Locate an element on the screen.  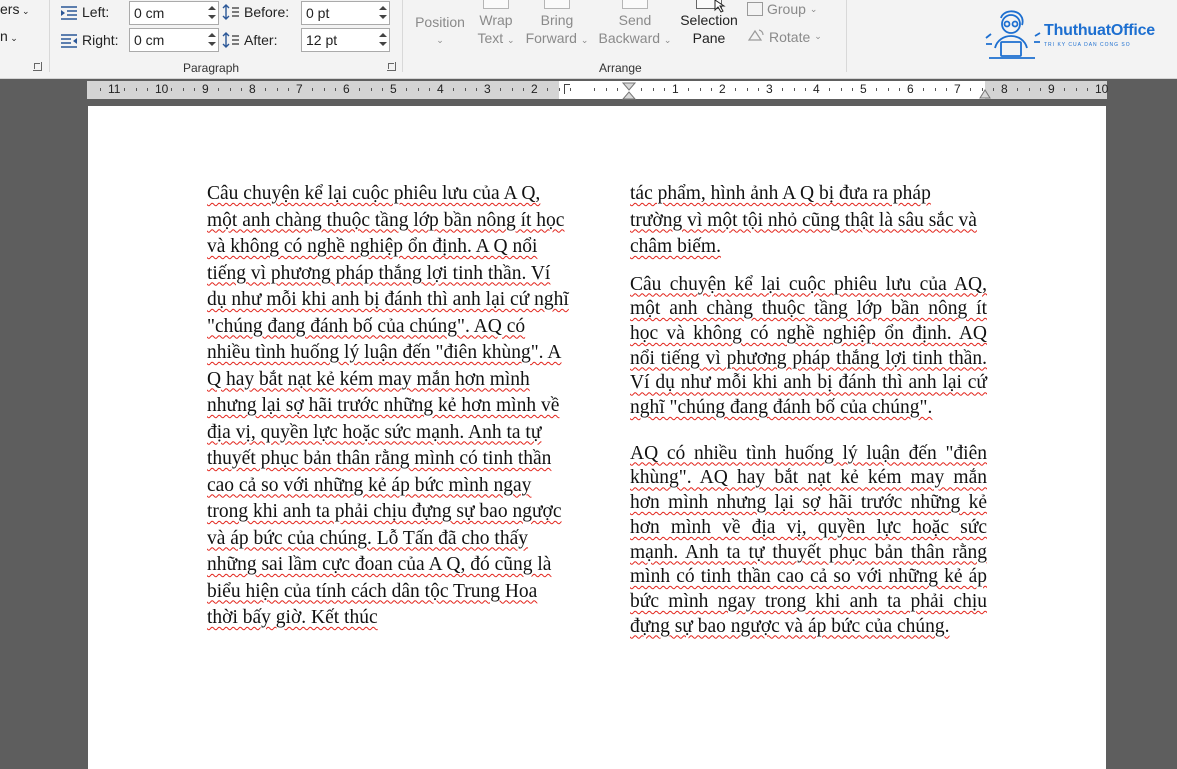
spacing-before-row: Before: is located at coordinates (255, 12).